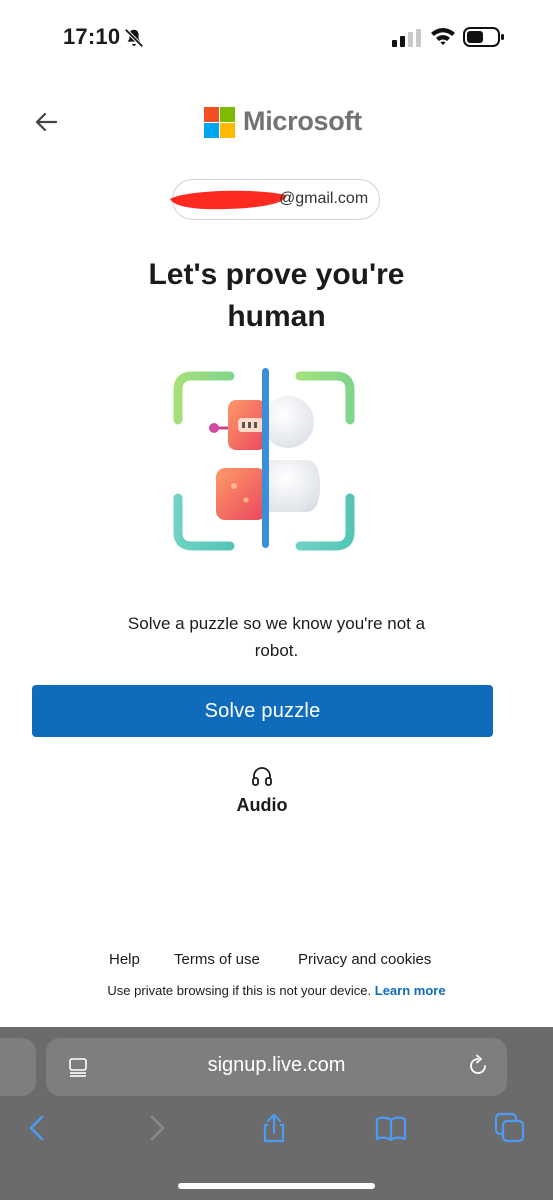  Describe the element at coordinates (364, 959) in the screenshot. I see `footer-link-privacy: Privacy and cookies` at that location.